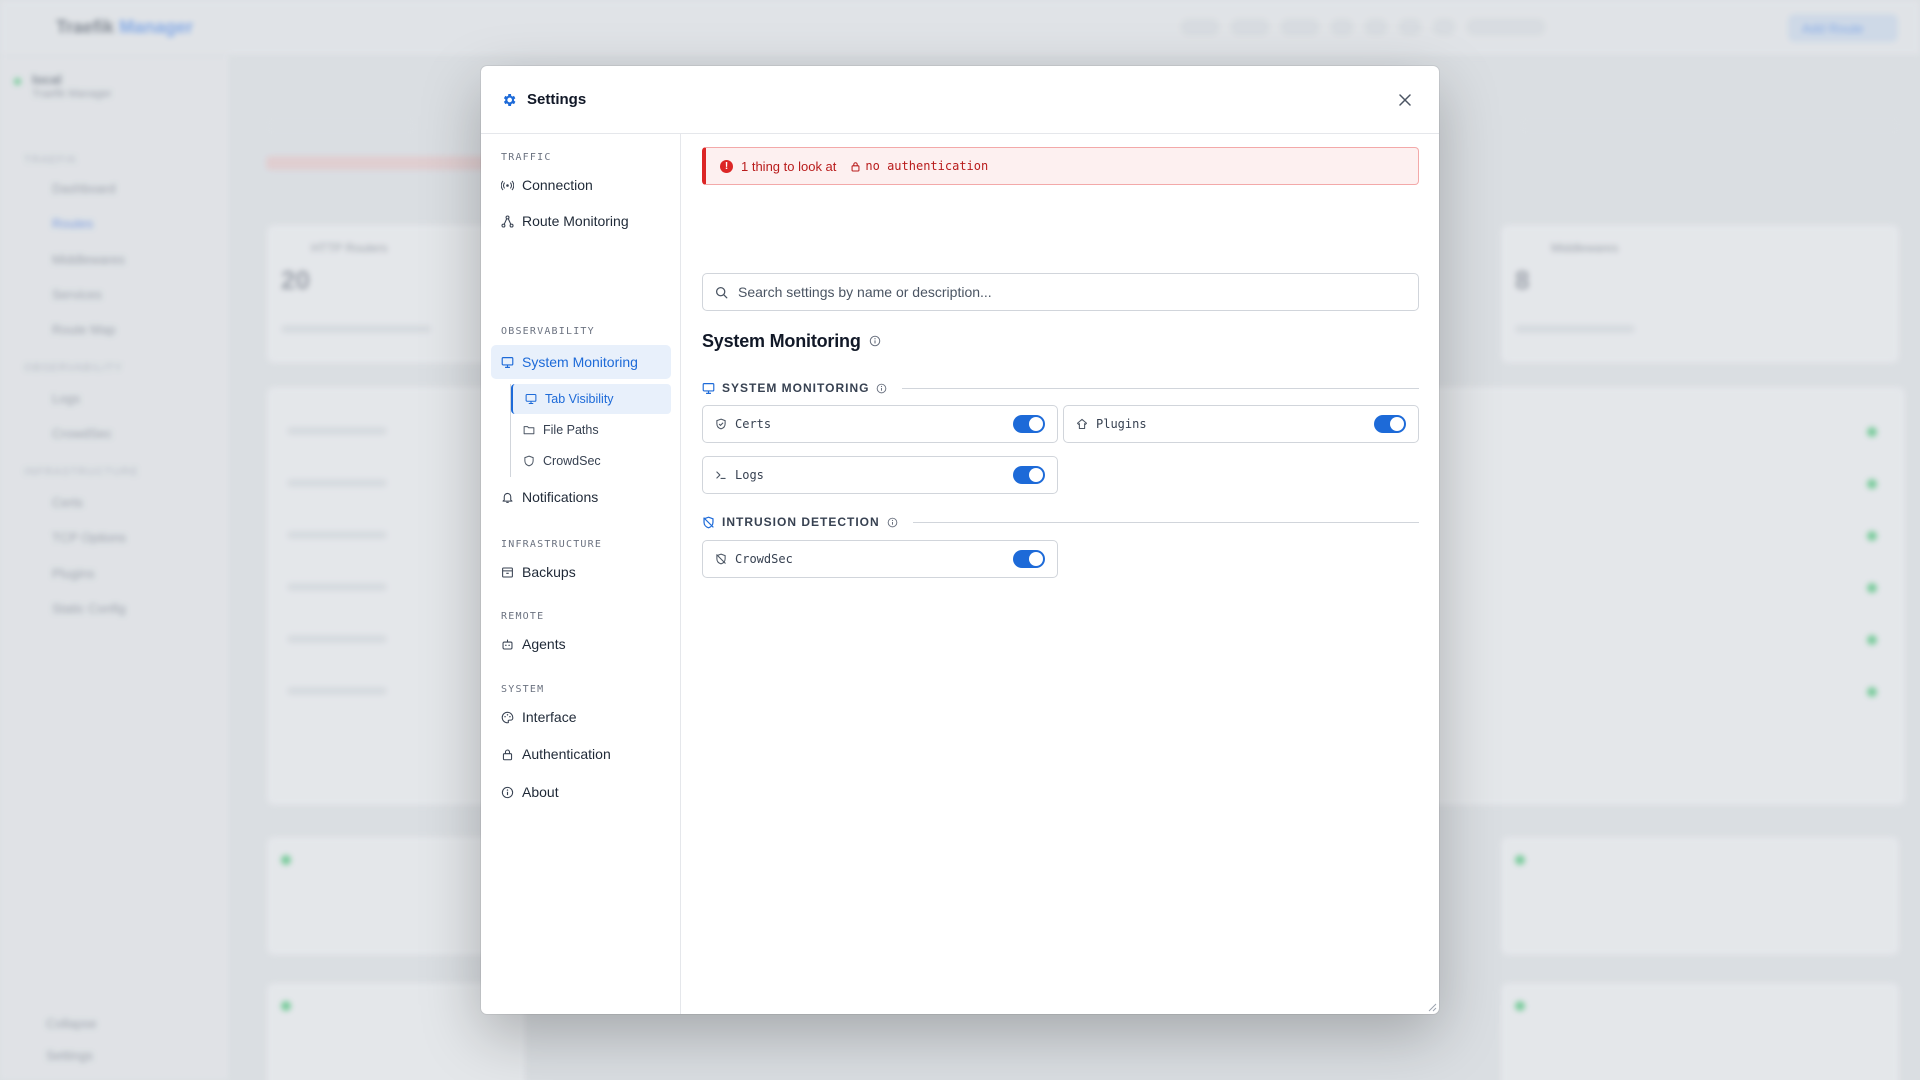  What do you see at coordinates (557, 185) in the screenshot?
I see `nav-item-label: Connection` at bounding box center [557, 185].